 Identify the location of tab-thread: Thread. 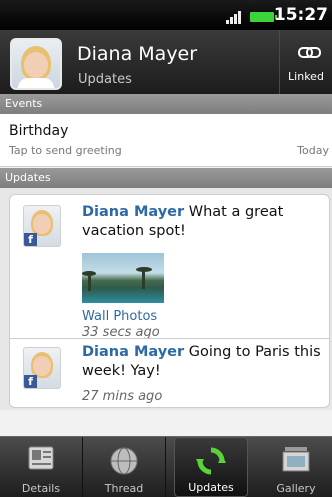
(124, 467).